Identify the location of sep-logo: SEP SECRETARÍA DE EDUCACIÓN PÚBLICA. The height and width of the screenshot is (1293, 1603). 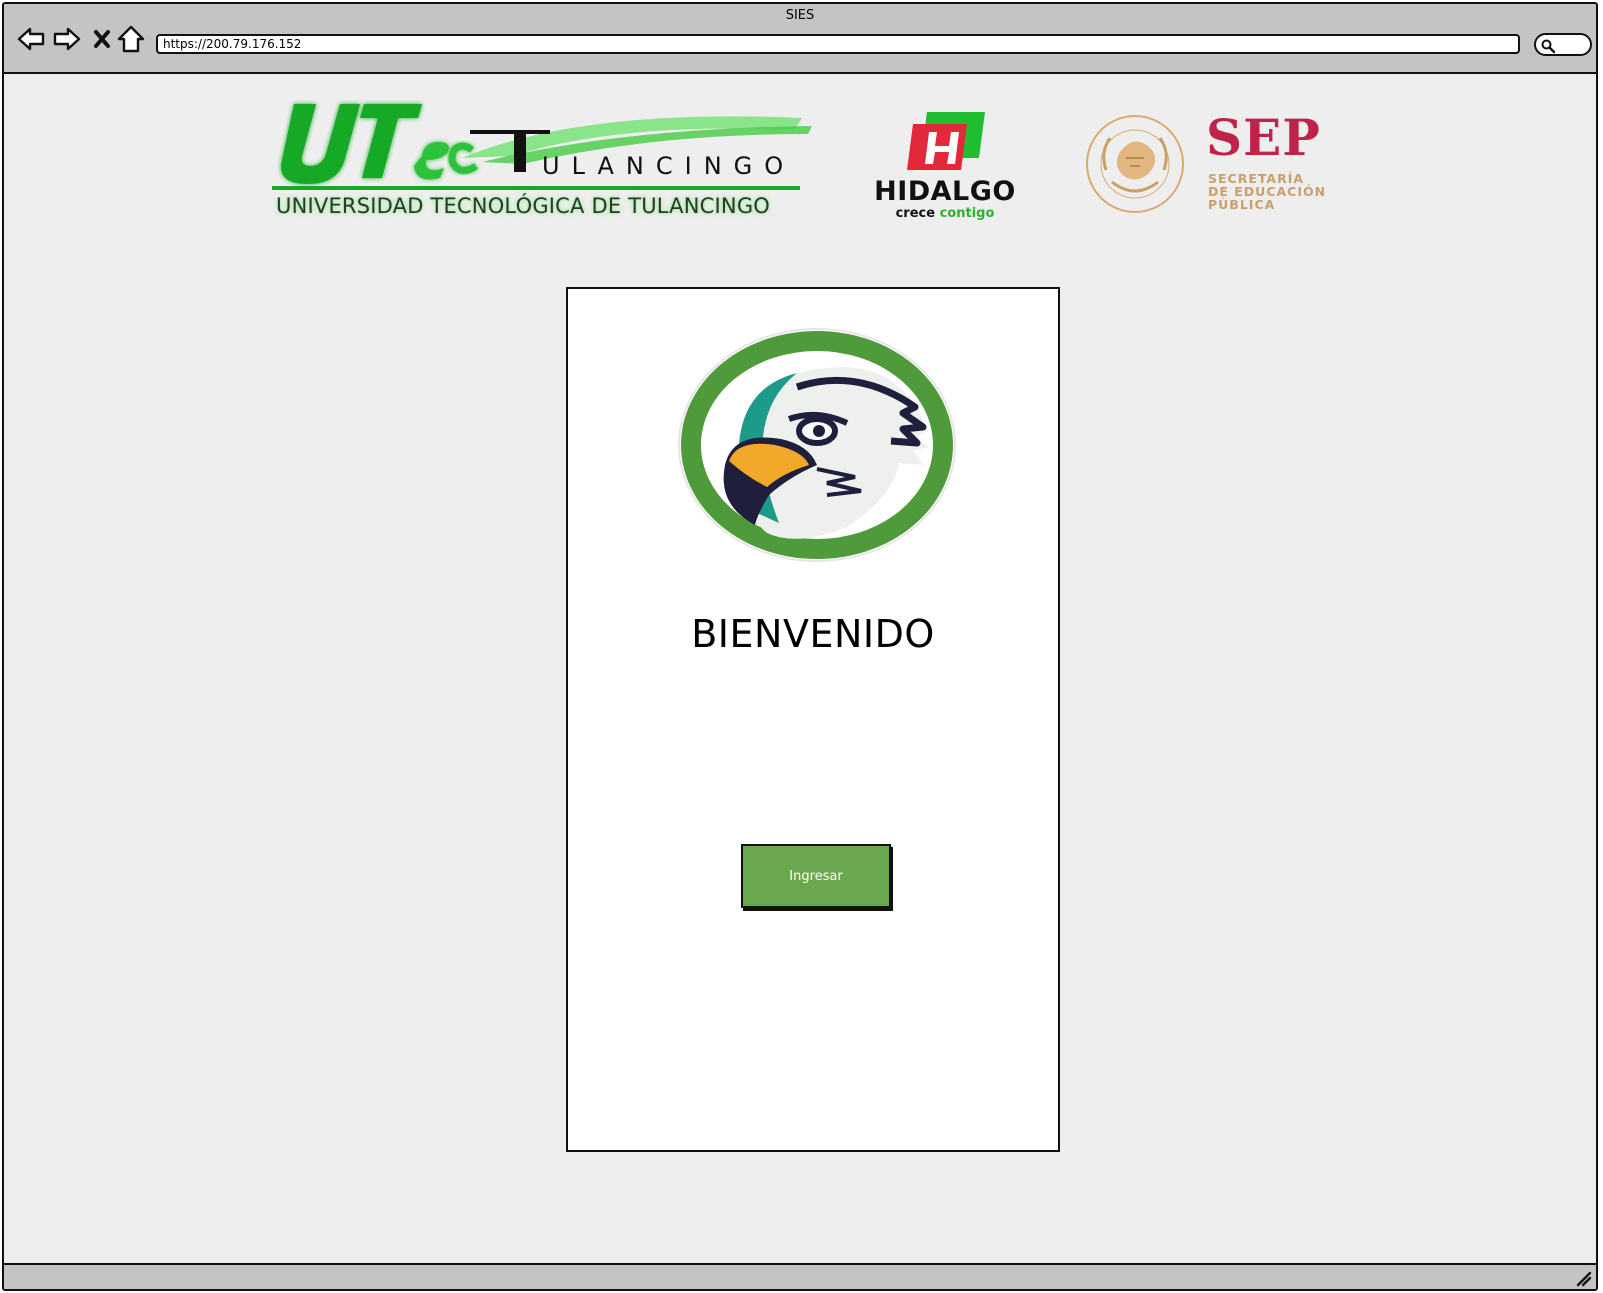
(1210, 167).